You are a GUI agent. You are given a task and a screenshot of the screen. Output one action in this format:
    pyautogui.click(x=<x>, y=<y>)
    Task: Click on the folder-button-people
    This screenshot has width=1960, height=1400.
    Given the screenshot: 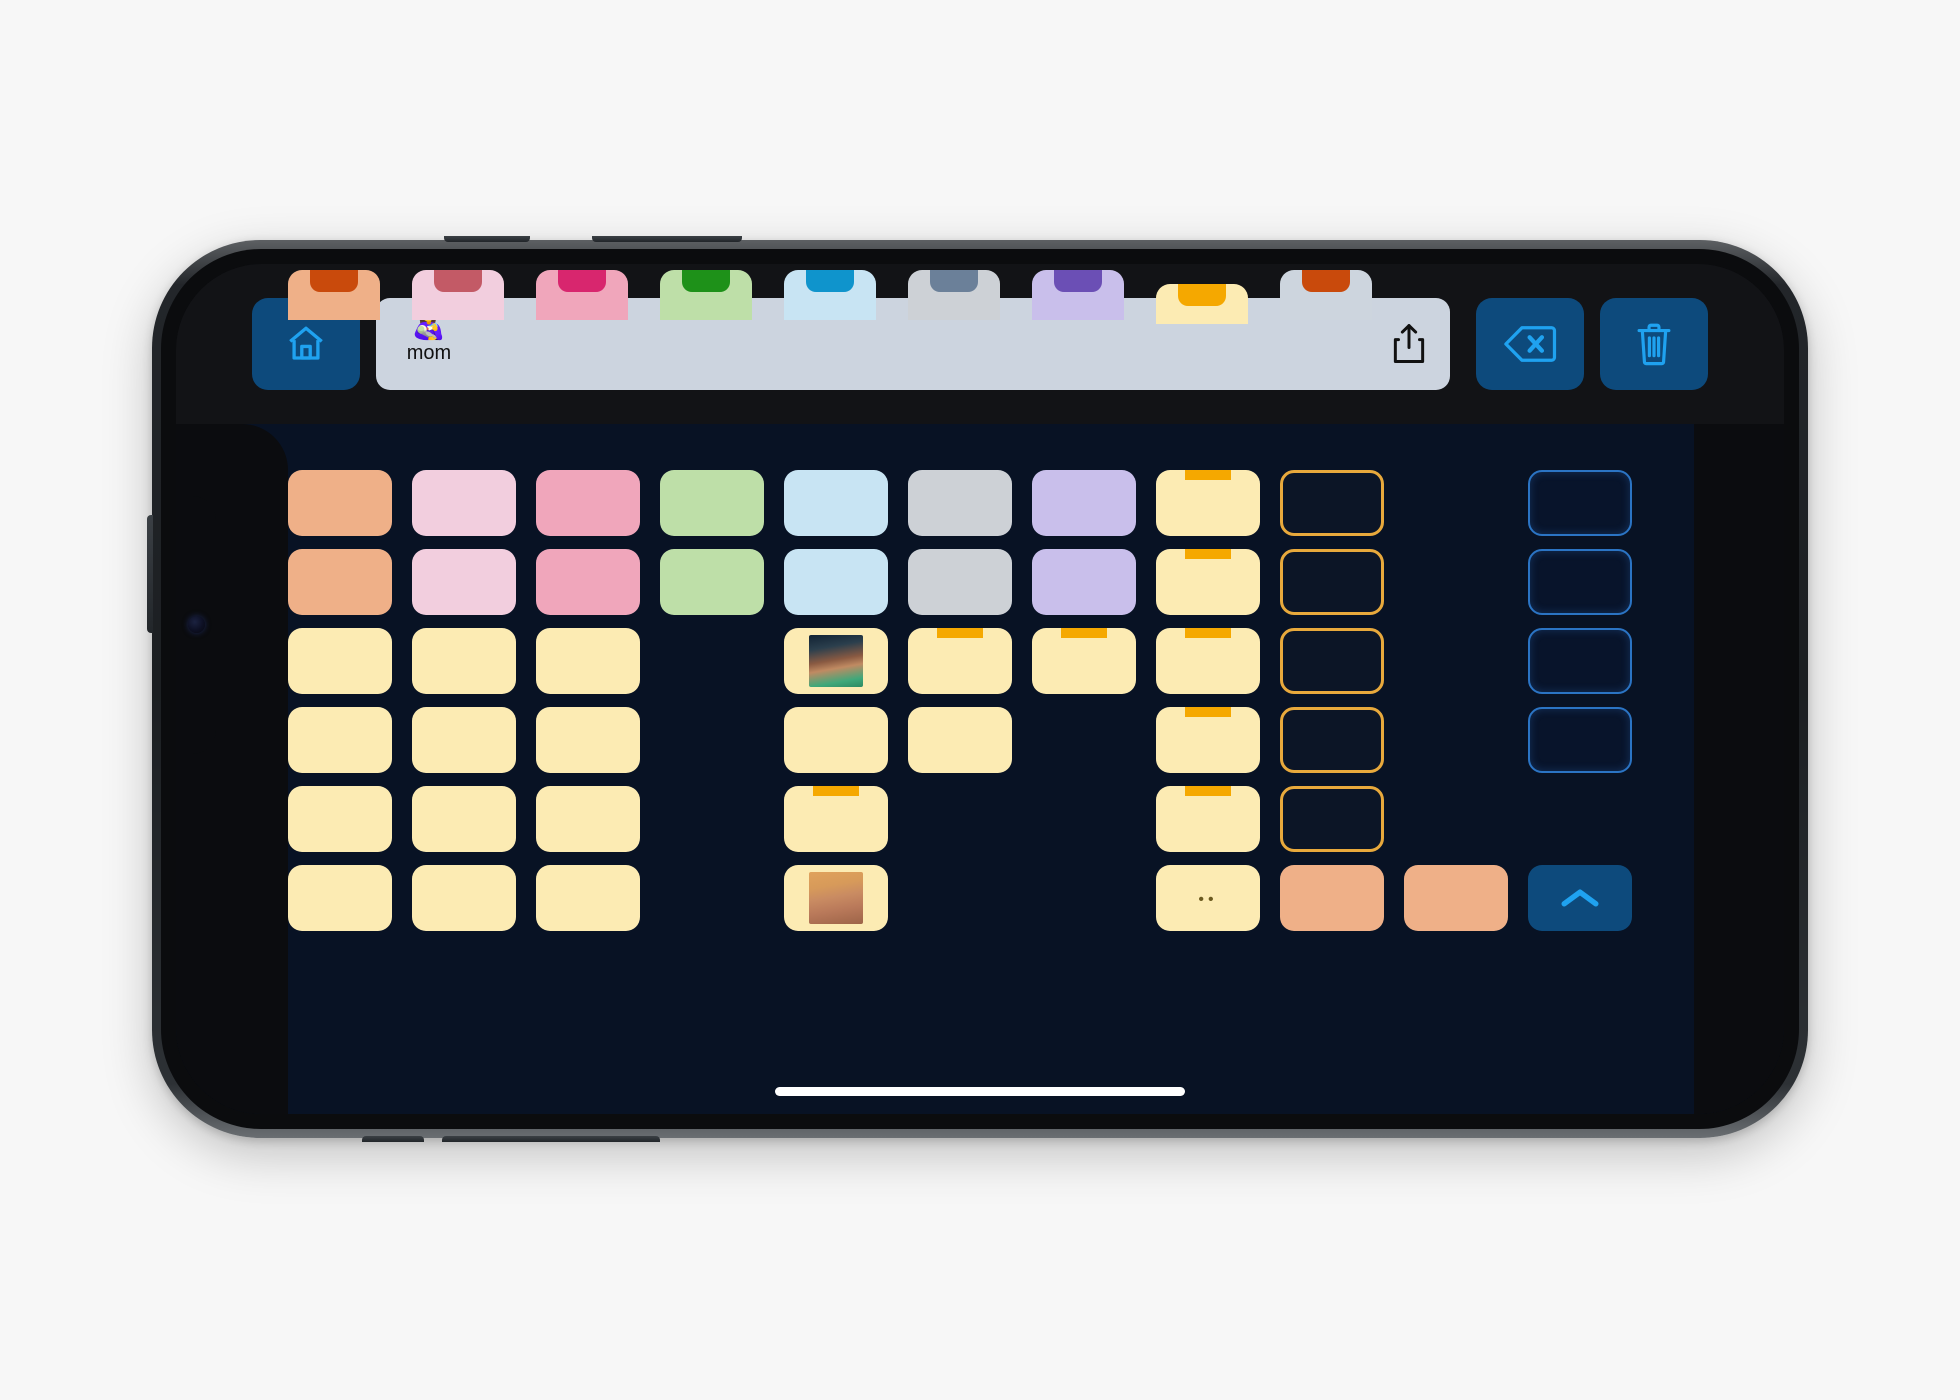 What is the action you would take?
    pyautogui.click(x=1208, y=503)
    